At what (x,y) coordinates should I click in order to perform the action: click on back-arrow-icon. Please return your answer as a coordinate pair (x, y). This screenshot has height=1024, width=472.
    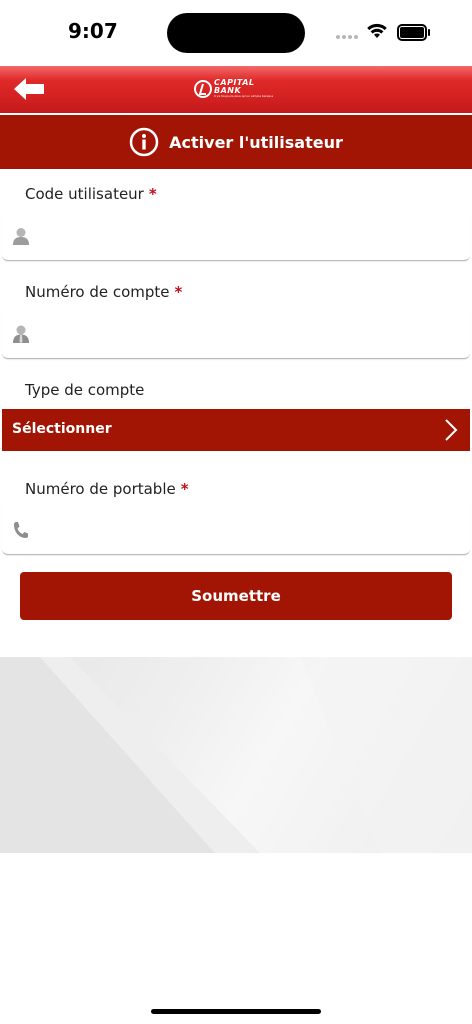
    Looking at the image, I should click on (29, 89).